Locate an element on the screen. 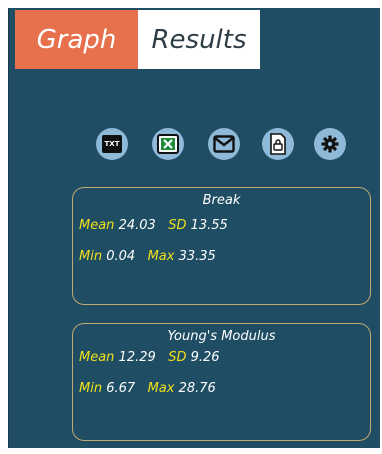 The height and width of the screenshot is (454, 382). save-button is located at coordinates (278, 144).